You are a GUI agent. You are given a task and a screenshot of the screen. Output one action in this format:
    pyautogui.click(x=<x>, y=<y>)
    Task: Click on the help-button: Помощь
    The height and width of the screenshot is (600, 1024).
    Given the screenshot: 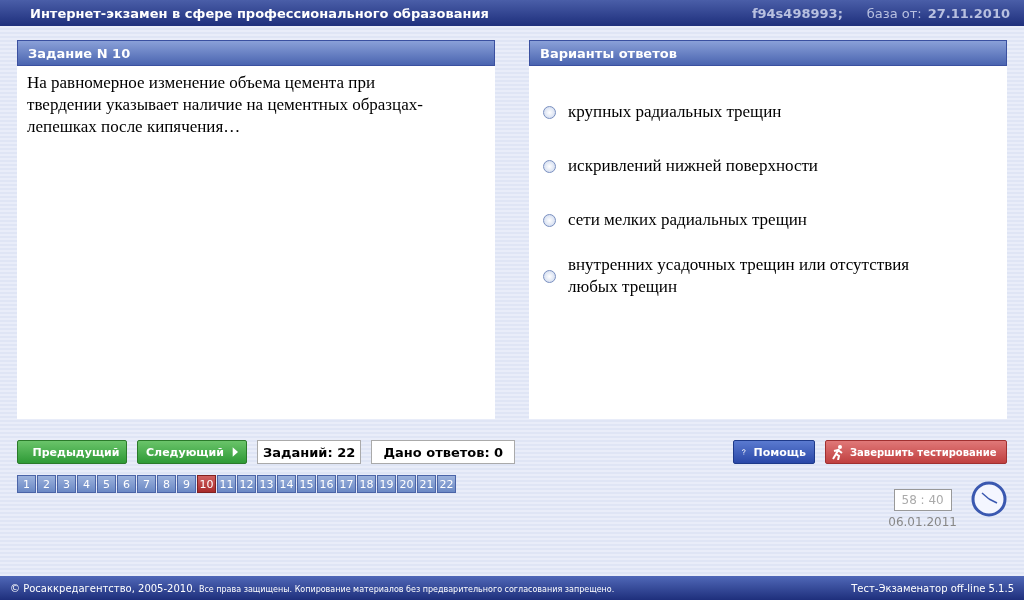 What is the action you would take?
    pyautogui.click(x=774, y=452)
    